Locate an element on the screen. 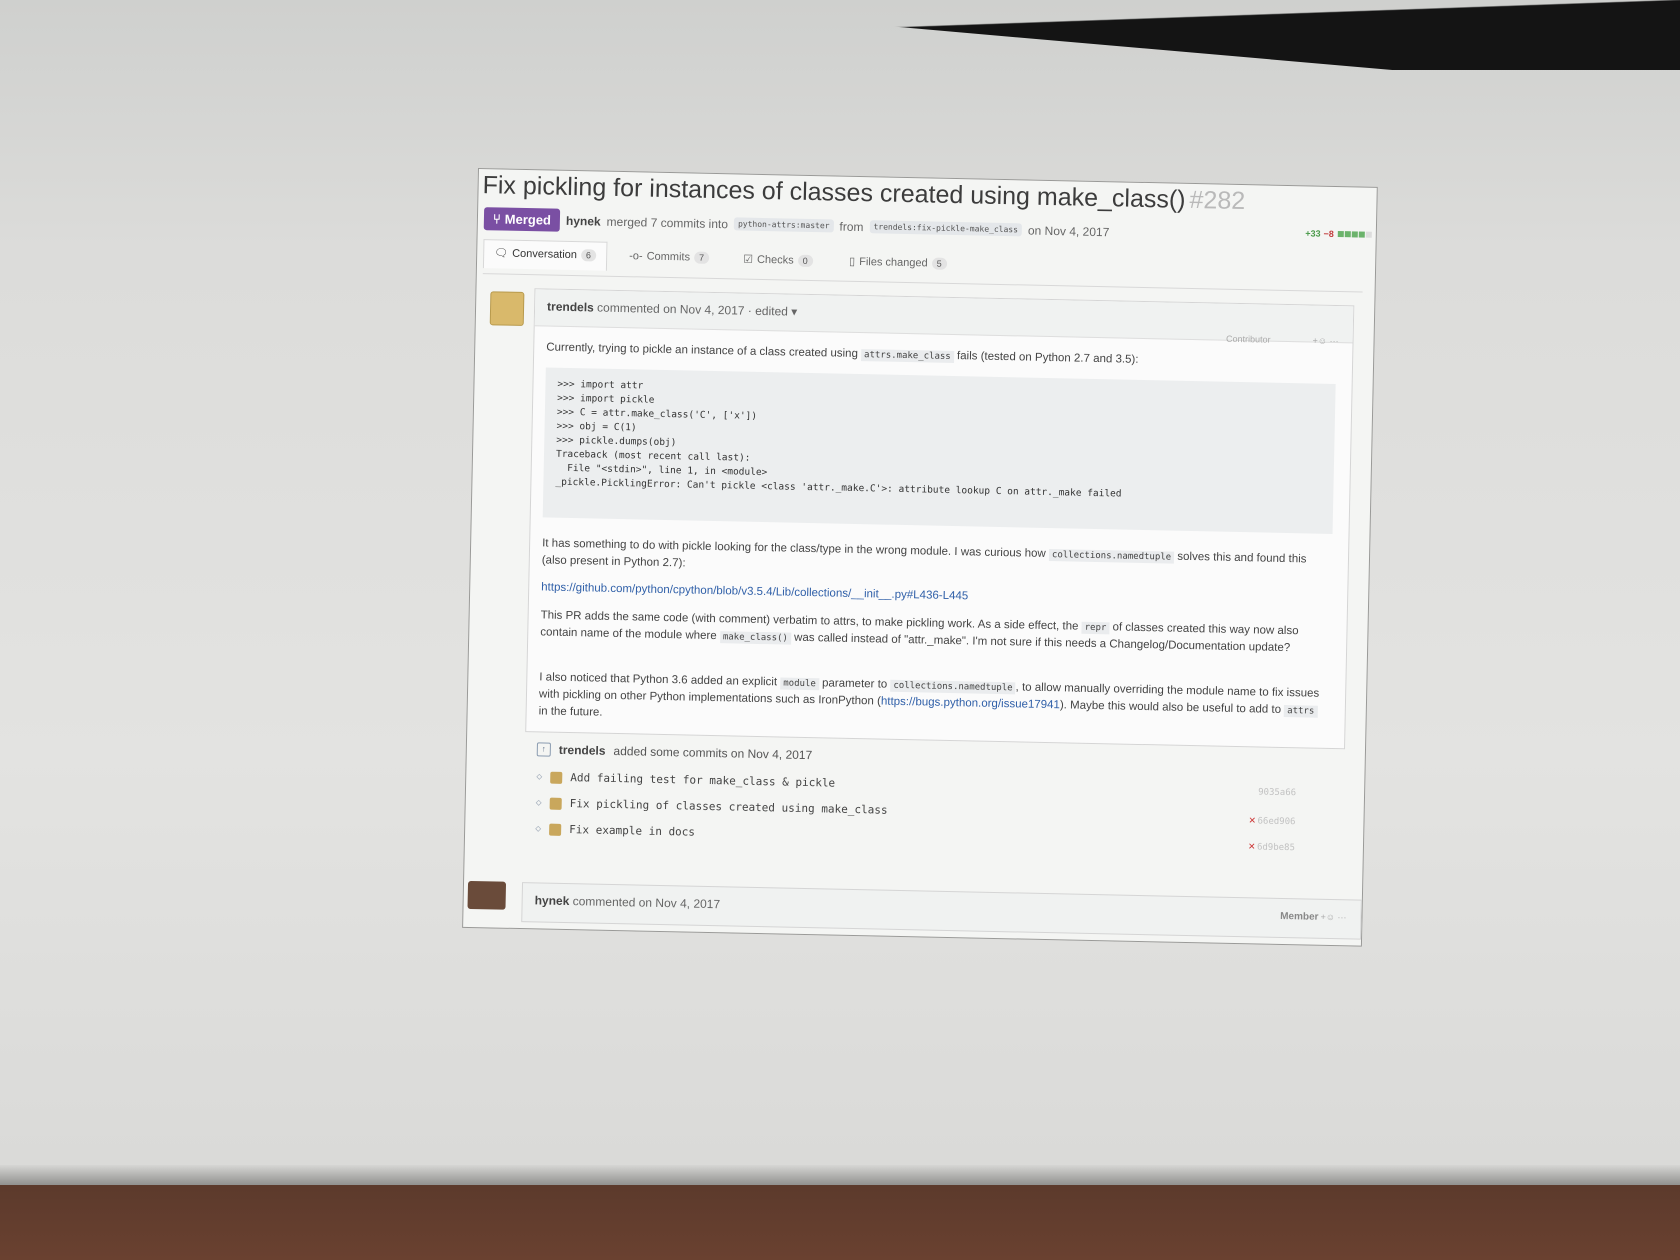 This screenshot has height=1260, width=1680. tab-commits-count: 7 is located at coordinates (701, 257).